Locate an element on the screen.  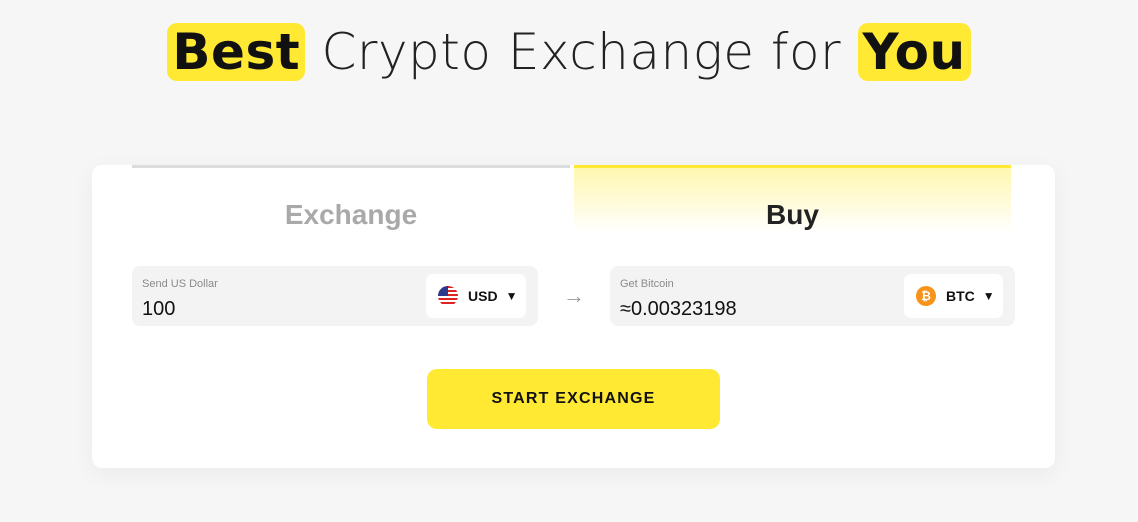
get-currency-code: BTC is located at coordinates (960, 296).